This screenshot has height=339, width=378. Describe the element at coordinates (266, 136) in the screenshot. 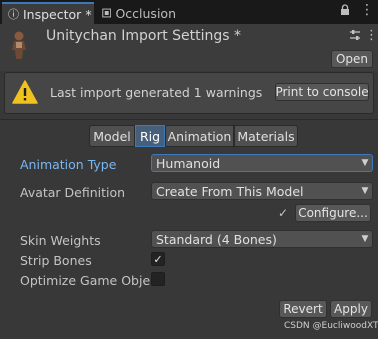

I see `tab-materials: Materials` at that location.